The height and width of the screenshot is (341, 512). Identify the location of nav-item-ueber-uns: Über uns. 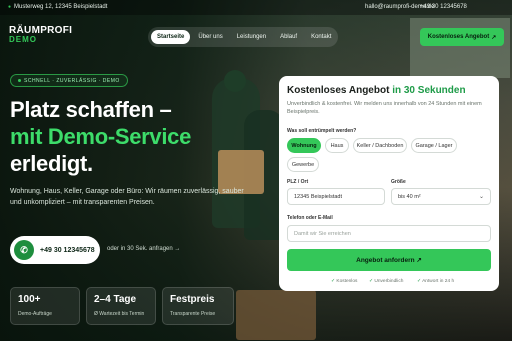
(210, 37).